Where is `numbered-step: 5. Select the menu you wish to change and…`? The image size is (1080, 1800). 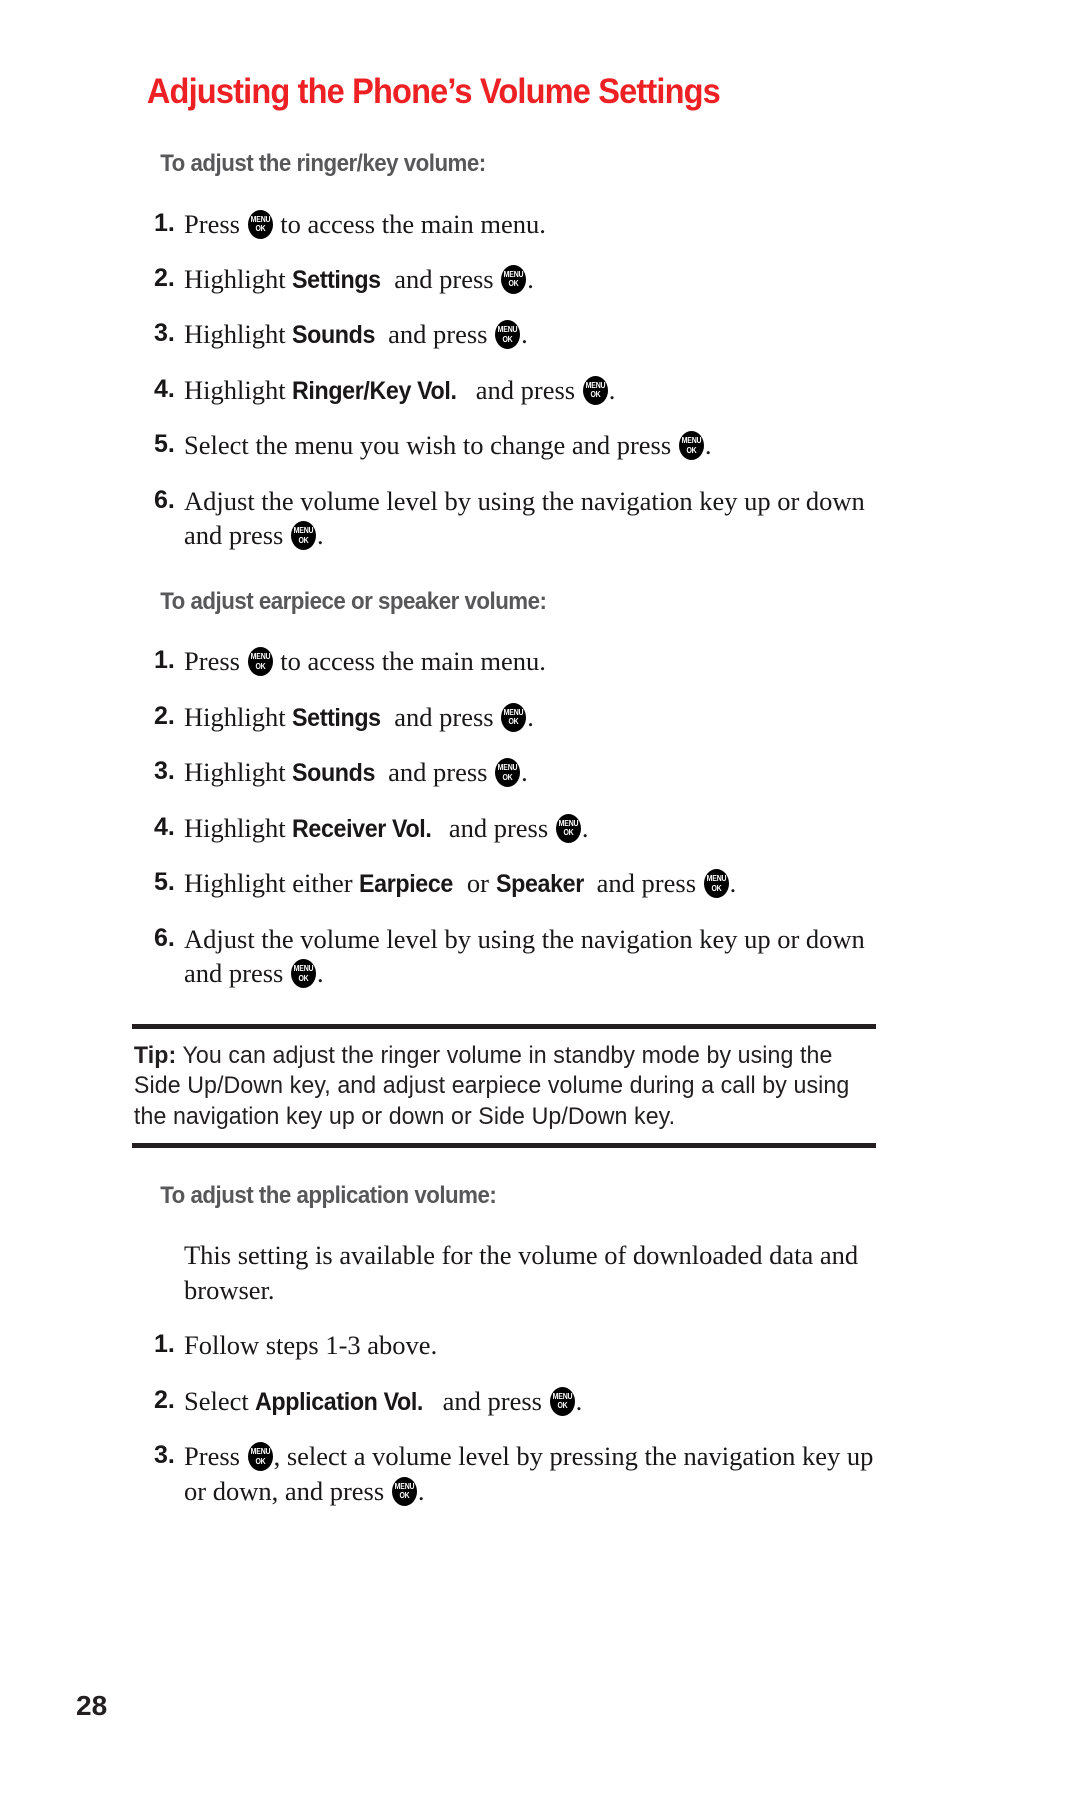
numbered-step: 5. Select the menu you wish to change and… is located at coordinates (504, 445).